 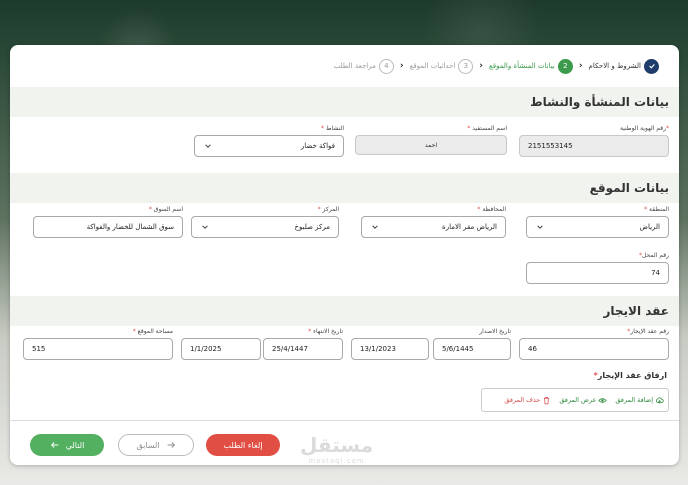 What do you see at coordinates (67, 445) in the screenshot?
I see `next-button: التالي` at bounding box center [67, 445].